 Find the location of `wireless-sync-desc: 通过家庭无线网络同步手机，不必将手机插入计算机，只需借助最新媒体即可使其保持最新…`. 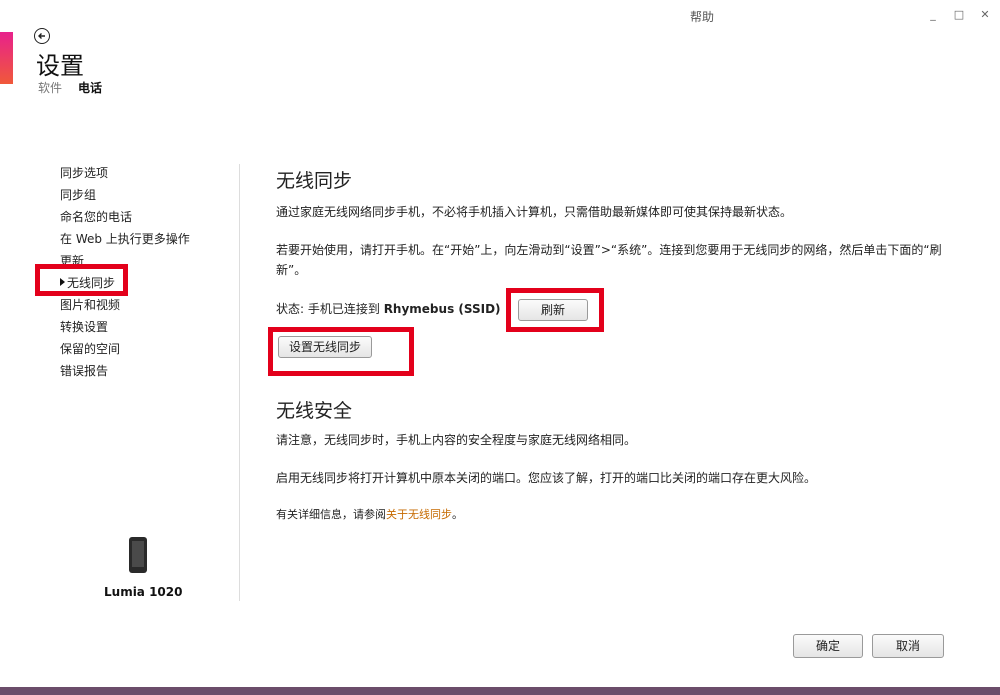

wireless-sync-desc: 通过家庭无线网络同步手机，不必将手机插入计算机，只需借助最新媒体即可使其保持最新… is located at coordinates (534, 212).